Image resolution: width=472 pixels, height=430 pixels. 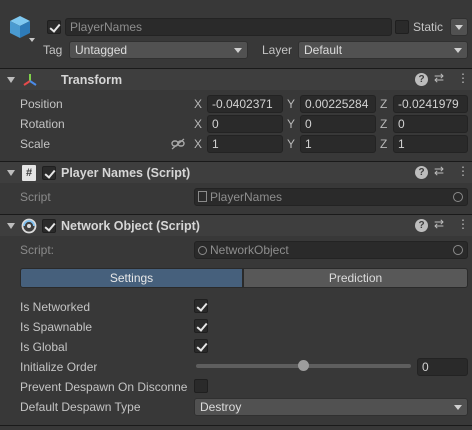 I want to click on scale-y-field: 1, so click(x=338, y=144).